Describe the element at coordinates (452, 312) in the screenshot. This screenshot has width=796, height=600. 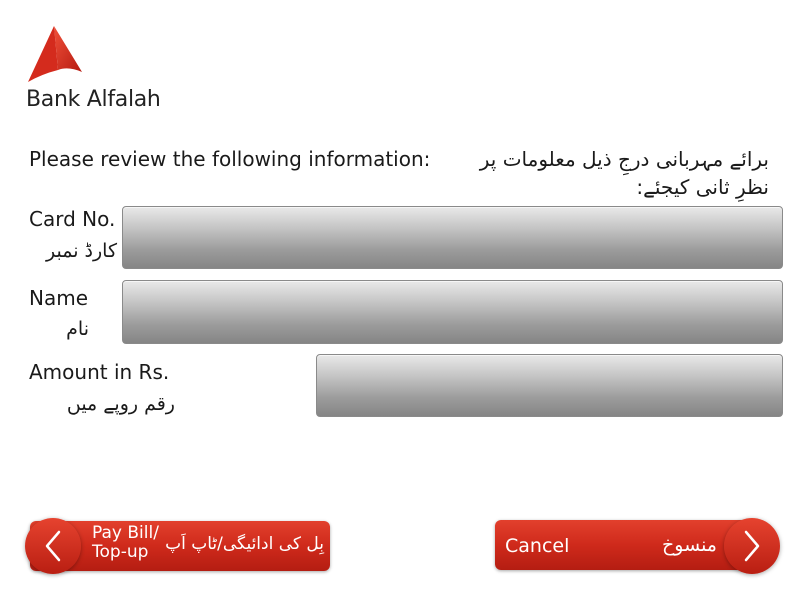
I see `name-field` at that location.